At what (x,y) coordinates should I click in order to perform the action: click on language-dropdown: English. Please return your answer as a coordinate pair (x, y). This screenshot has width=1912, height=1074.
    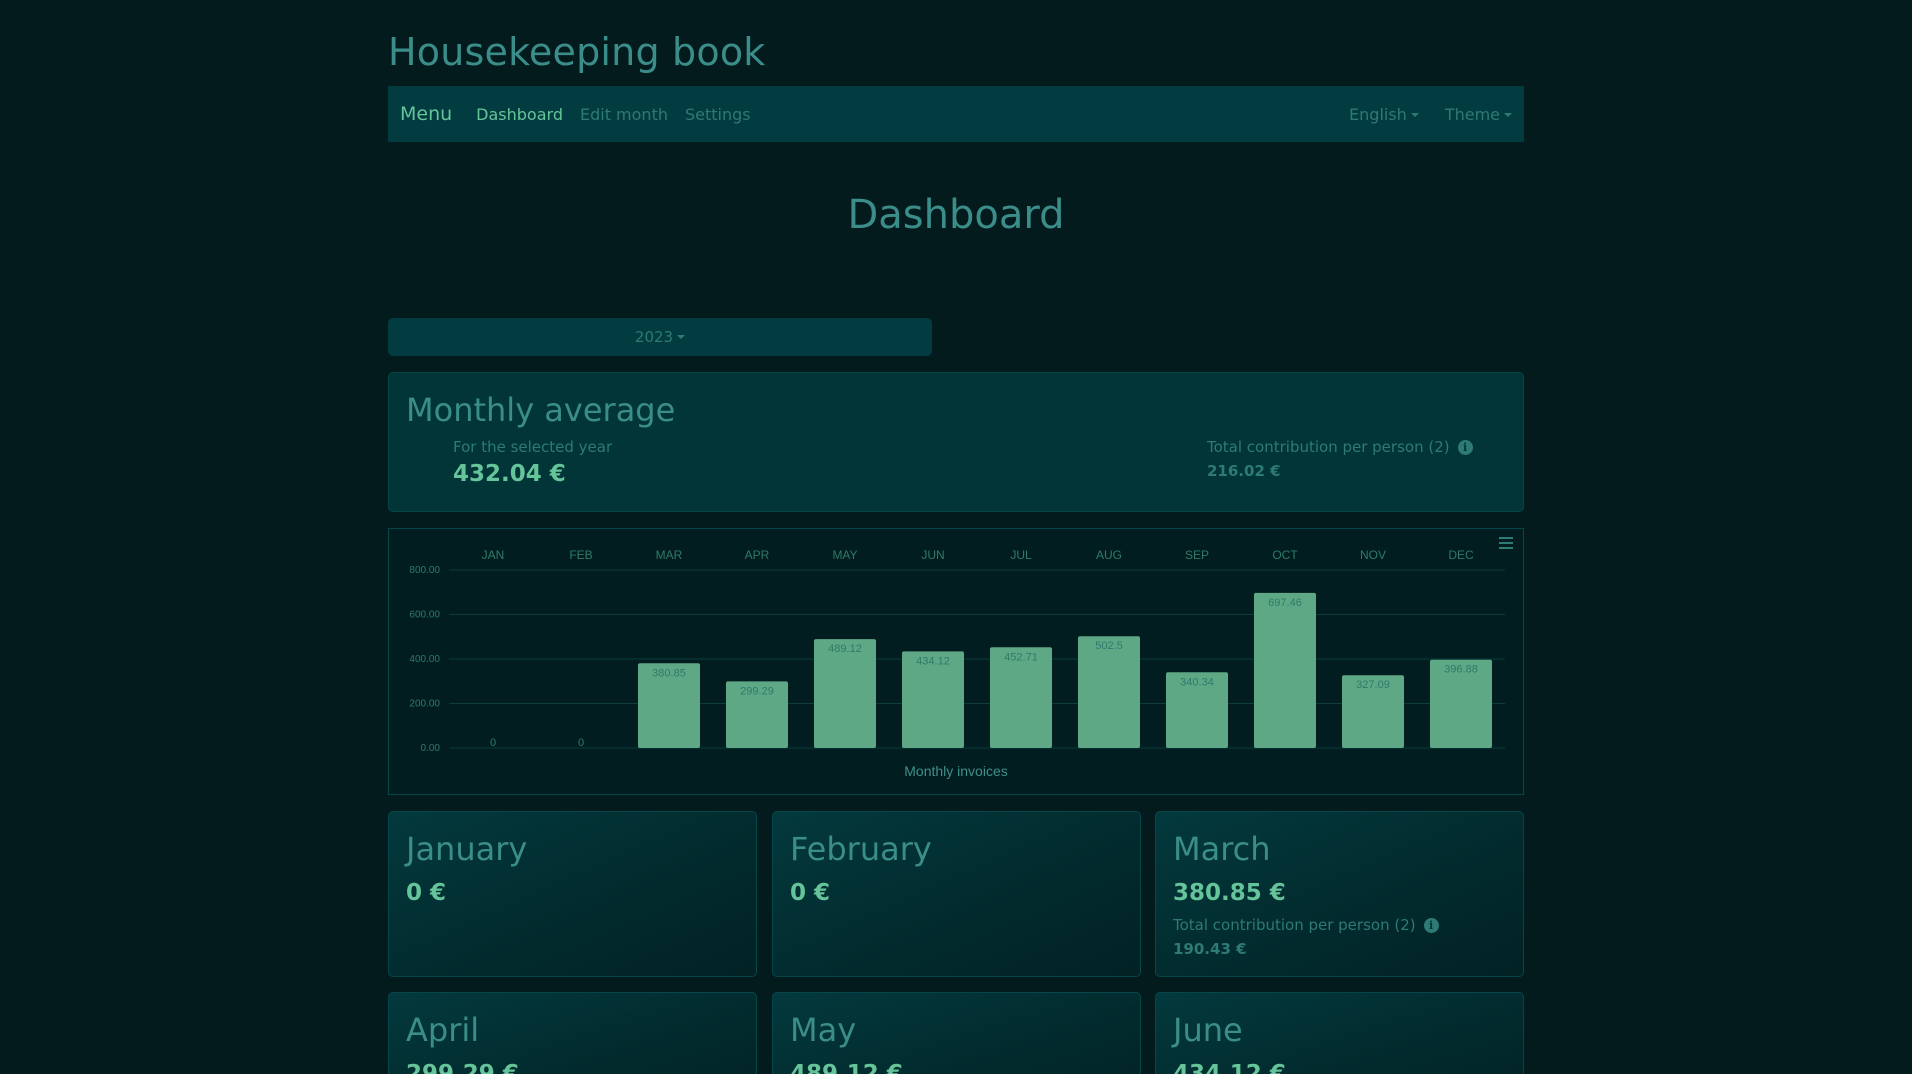
    Looking at the image, I should click on (1384, 114).